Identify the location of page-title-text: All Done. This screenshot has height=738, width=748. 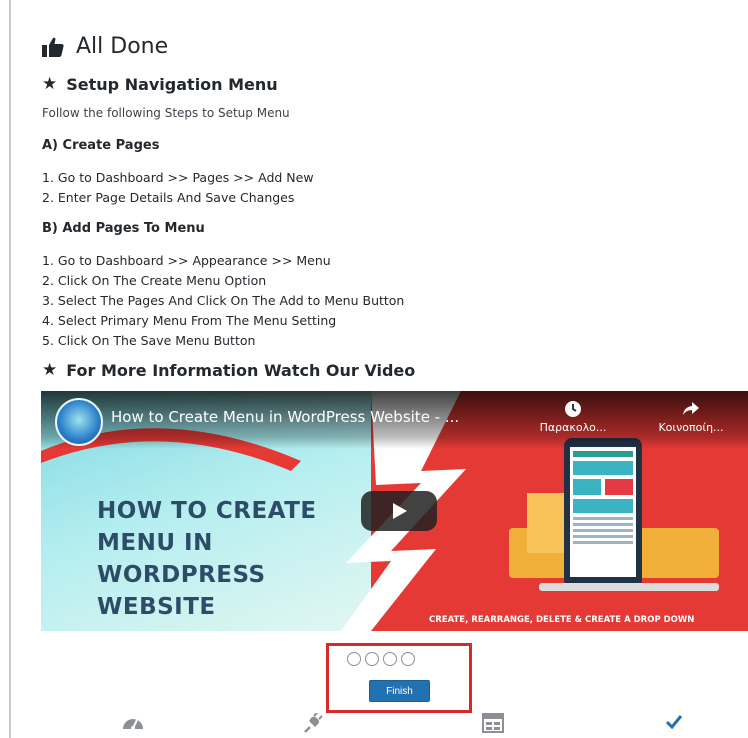
(122, 46).